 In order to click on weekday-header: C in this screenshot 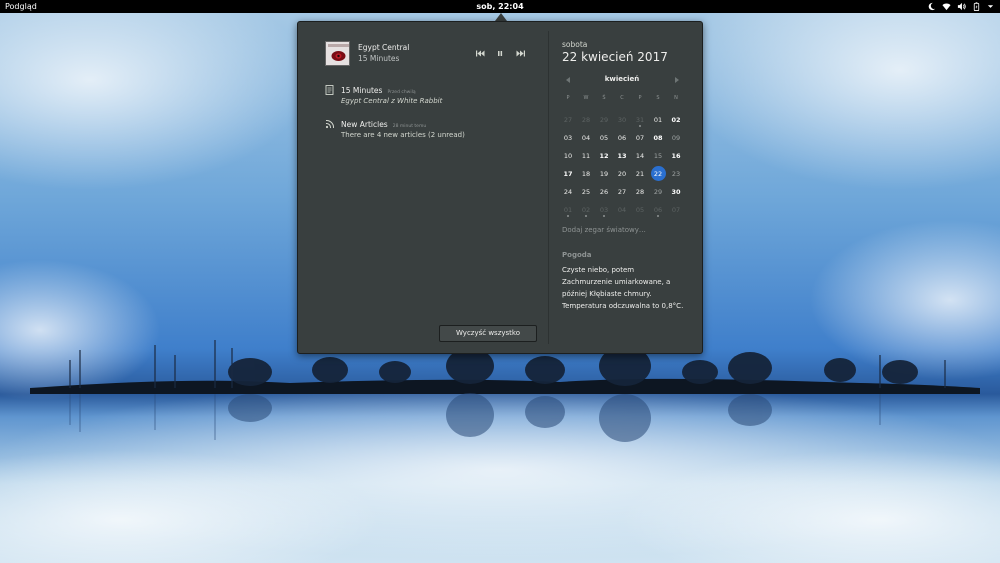, I will do `click(622, 98)`.